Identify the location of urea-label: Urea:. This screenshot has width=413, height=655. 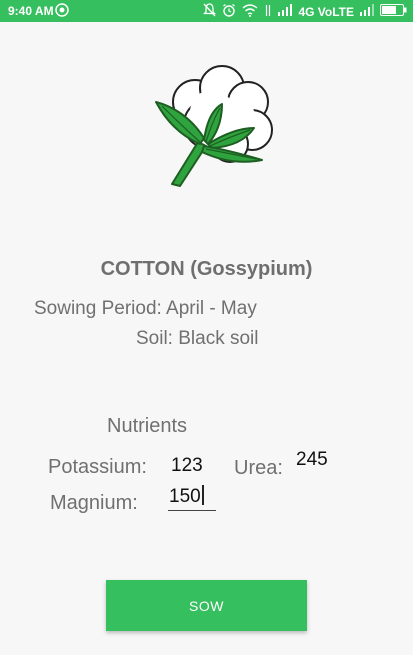
(258, 468).